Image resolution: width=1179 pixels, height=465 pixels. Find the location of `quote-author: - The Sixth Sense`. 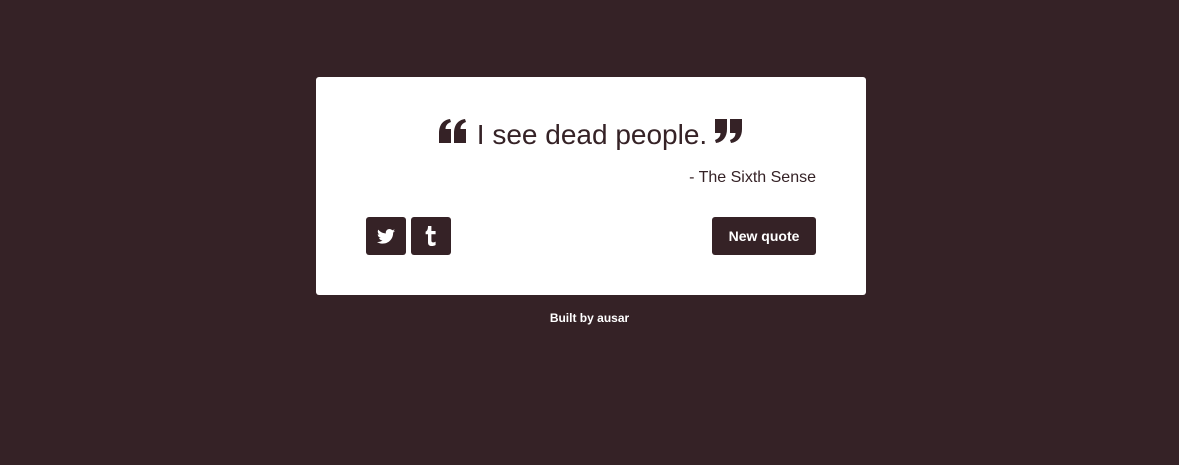

quote-author: - The Sixth Sense is located at coordinates (752, 177).